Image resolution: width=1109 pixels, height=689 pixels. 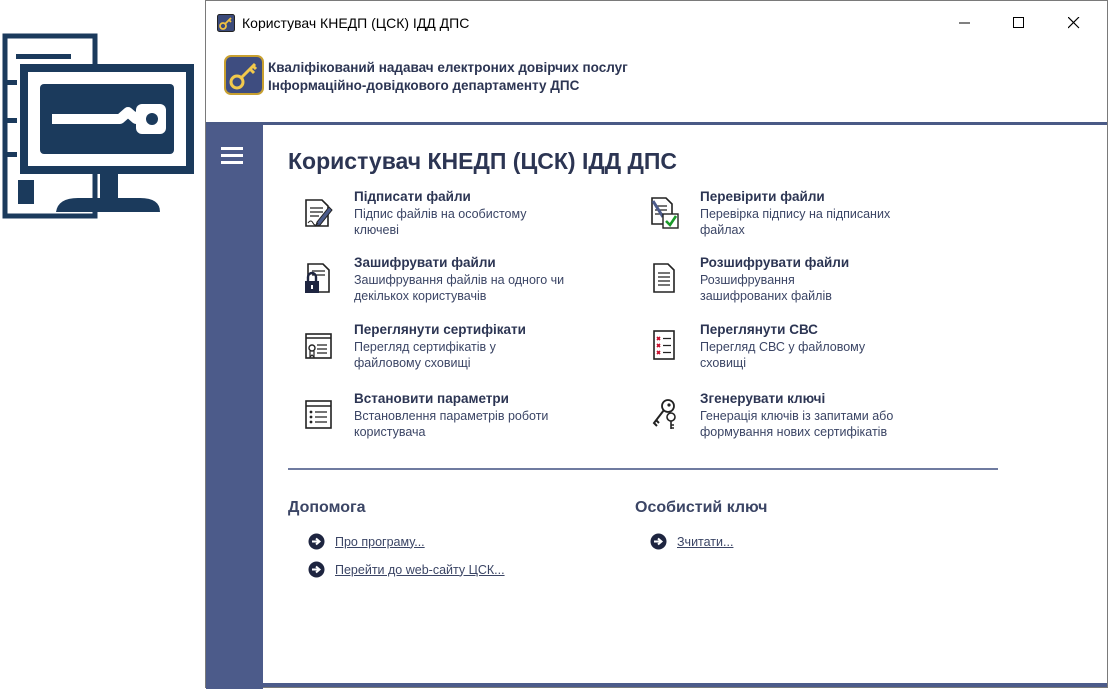 What do you see at coordinates (431, 398) in the screenshot?
I see `action-title: Встановити параметри` at bounding box center [431, 398].